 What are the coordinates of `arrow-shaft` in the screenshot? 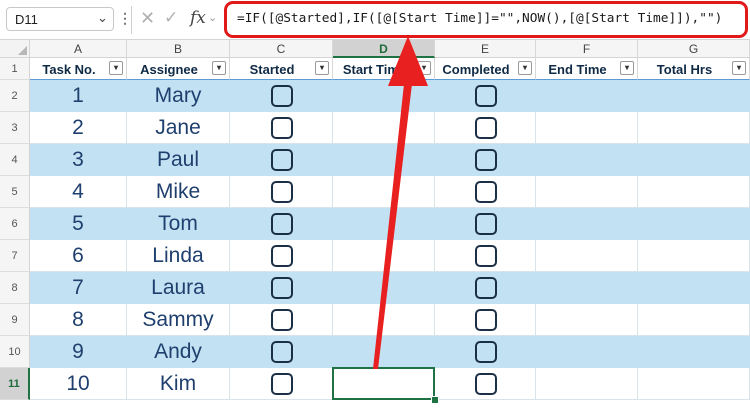 It's located at (392, 226).